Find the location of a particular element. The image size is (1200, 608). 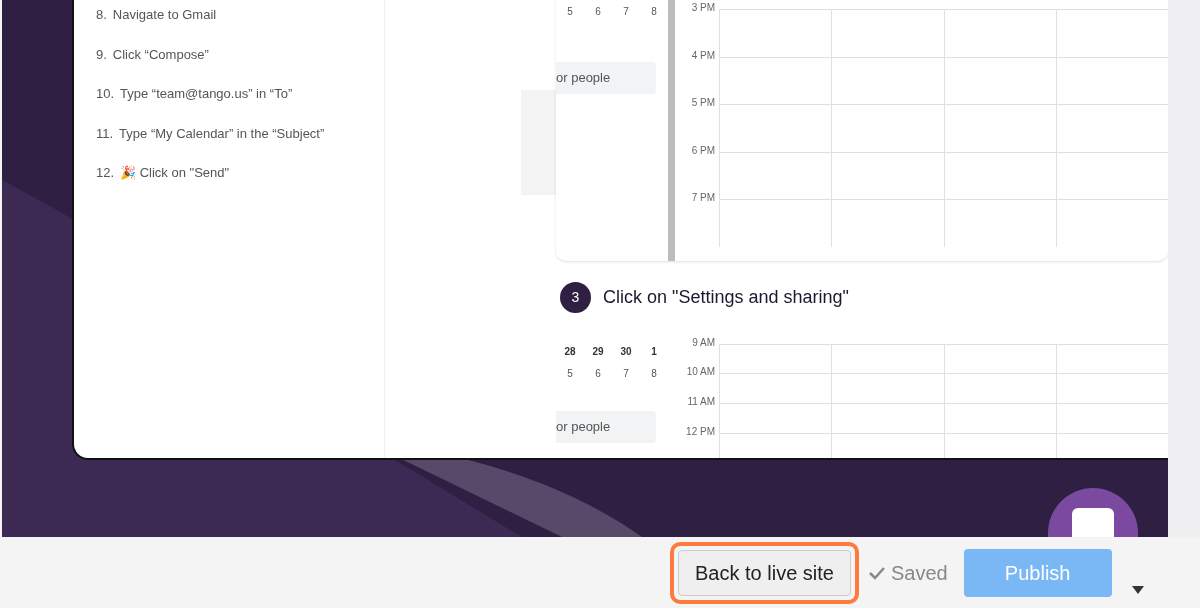

time-label: 6 PM is located at coordinates (703, 150).